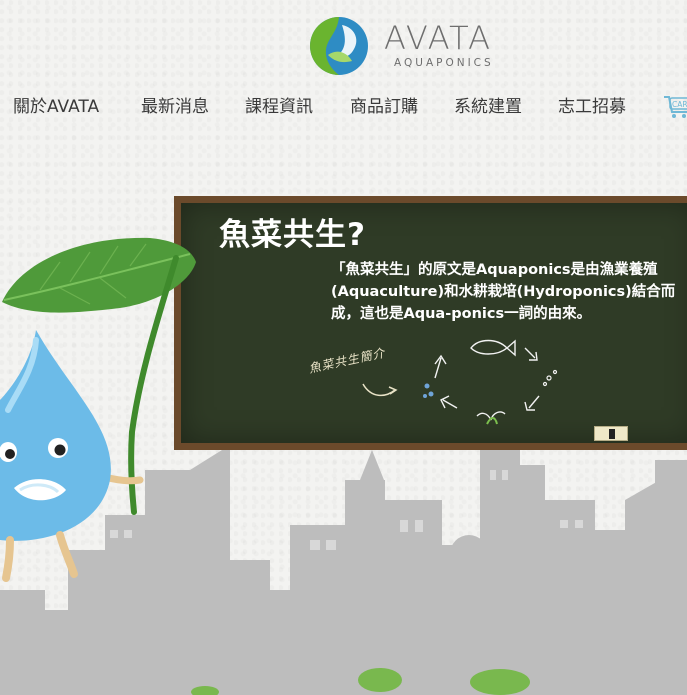 The height and width of the screenshot is (695, 687). What do you see at coordinates (279, 104) in the screenshot?
I see `nav-item-courses: 課程資訊` at bounding box center [279, 104].